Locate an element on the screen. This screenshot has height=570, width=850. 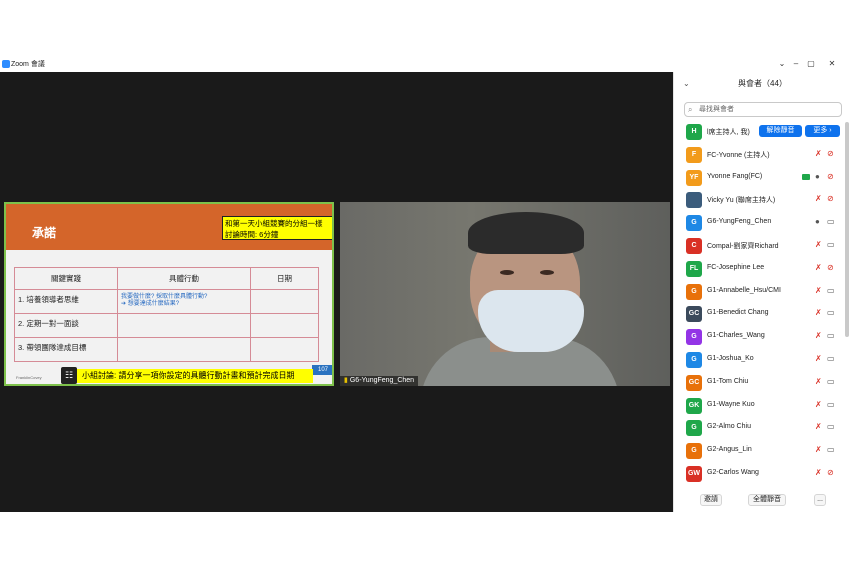
participant-name: FC-Yvonne (主持人) is located at coordinates (738, 155).